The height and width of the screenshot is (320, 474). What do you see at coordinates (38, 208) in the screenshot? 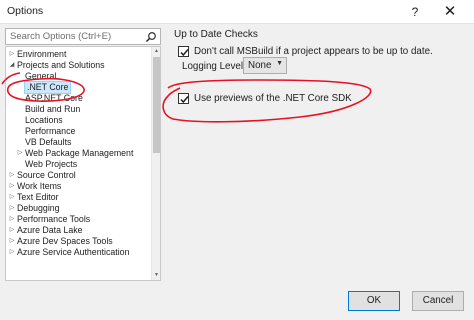
I see `tree-item-label: Debugging` at bounding box center [38, 208].